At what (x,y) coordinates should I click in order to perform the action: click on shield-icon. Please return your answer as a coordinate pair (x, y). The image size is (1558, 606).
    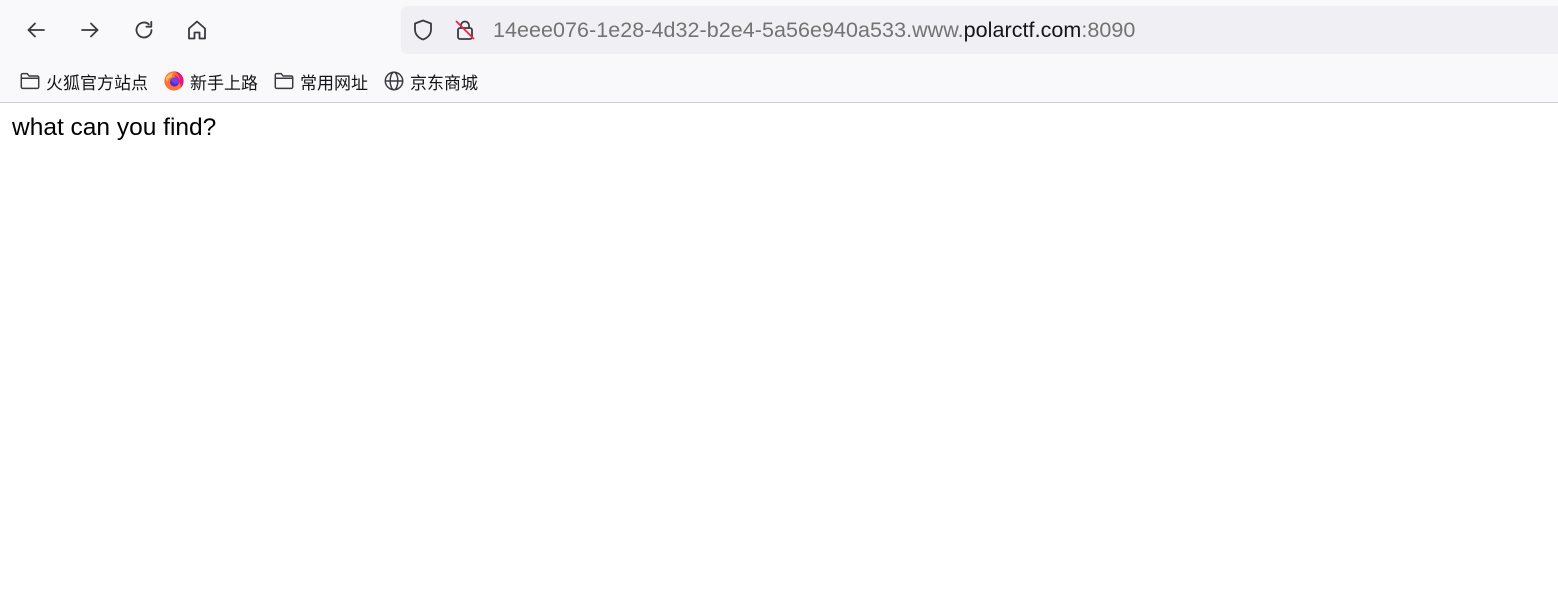
    Looking at the image, I should click on (423, 30).